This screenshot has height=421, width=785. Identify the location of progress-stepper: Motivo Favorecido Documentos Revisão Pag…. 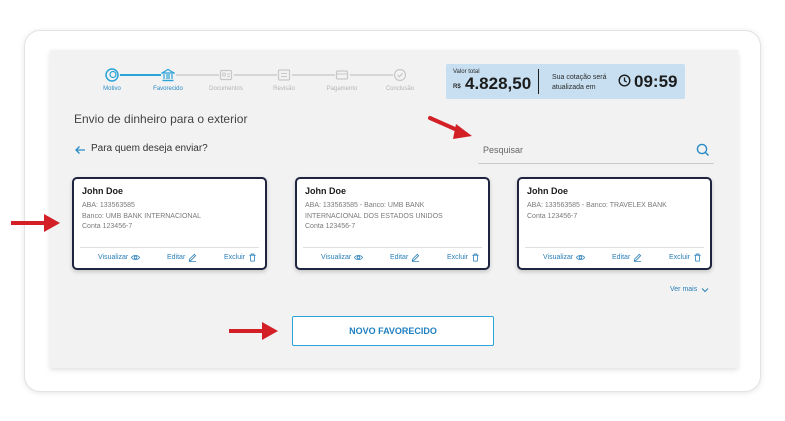
(261, 82).